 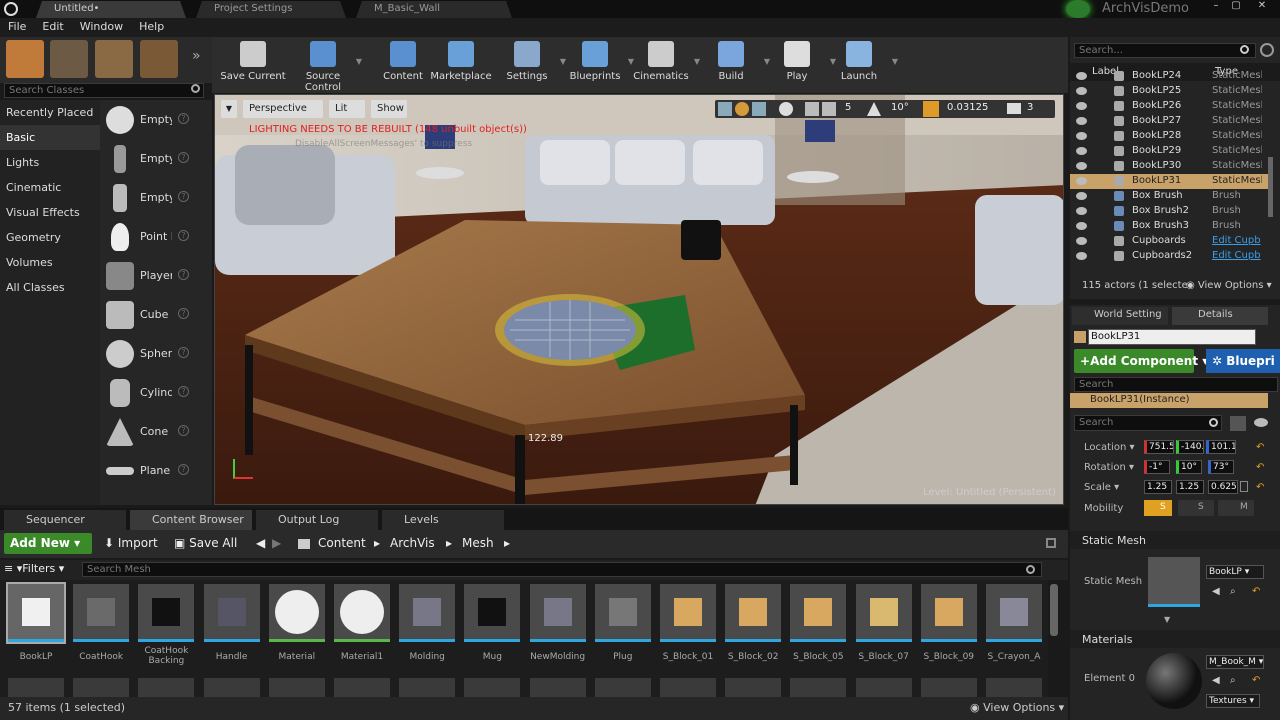 What do you see at coordinates (1175, 540) in the screenshot?
I see `static-mesh-section: Static Mesh` at bounding box center [1175, 540].